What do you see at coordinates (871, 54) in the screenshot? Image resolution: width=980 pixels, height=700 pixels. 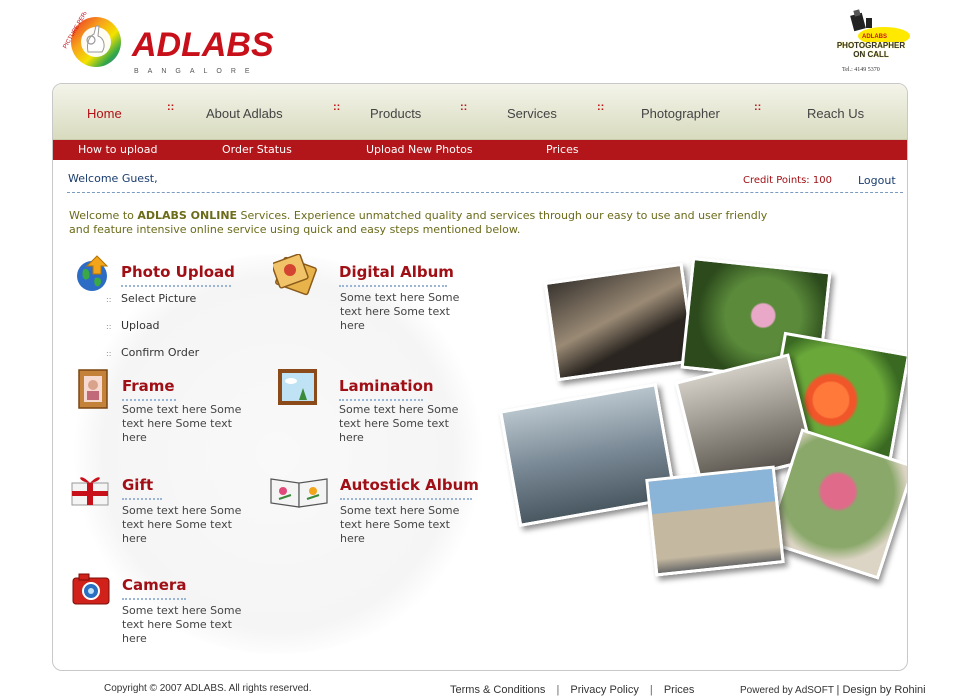 I see `poc-title-line2: ON CALL` at bounding box center [871, 54].